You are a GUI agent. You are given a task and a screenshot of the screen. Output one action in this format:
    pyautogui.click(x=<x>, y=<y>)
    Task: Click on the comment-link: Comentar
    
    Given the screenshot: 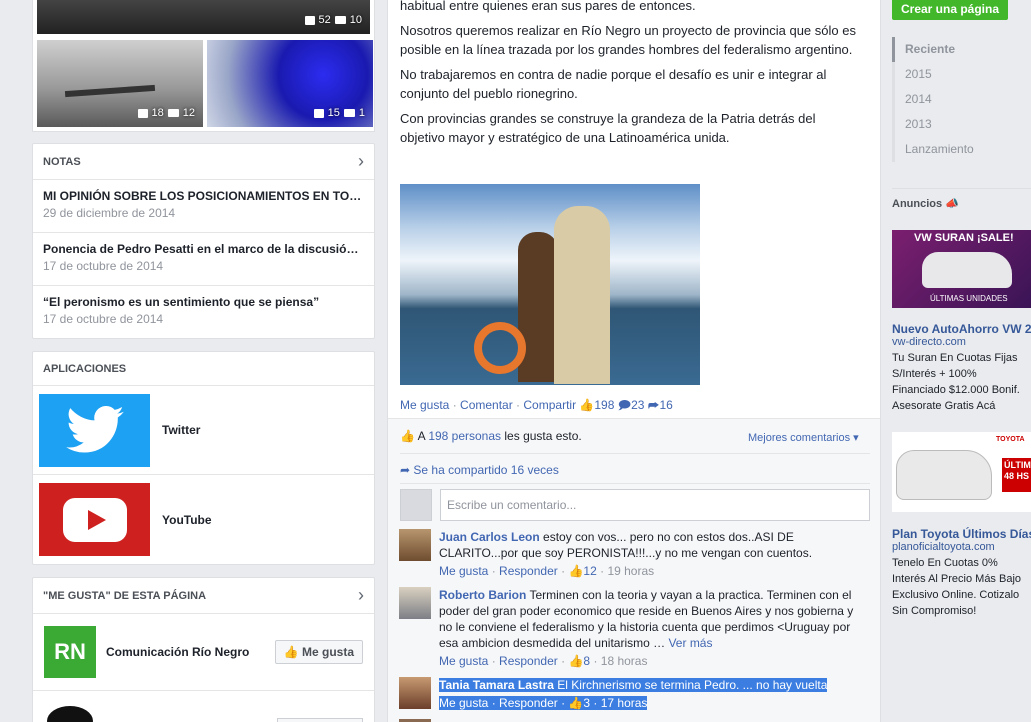 What is the action you would take?
    pyautogui.click(x=486, y=405)
    